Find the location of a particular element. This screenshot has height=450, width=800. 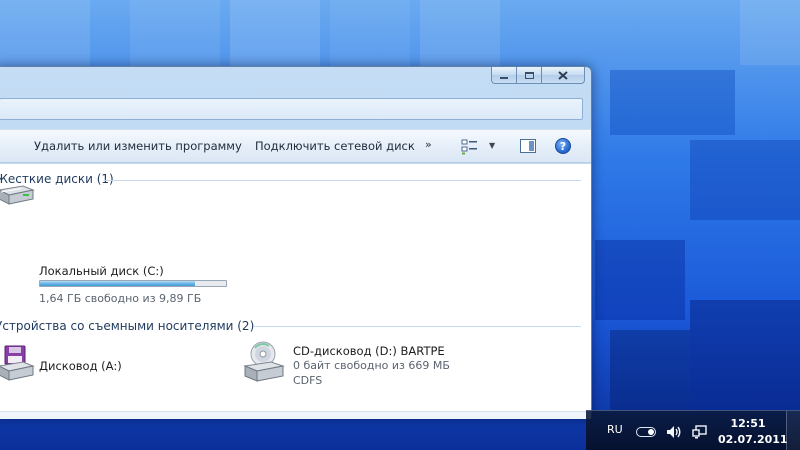

caption-buttons is located at coordinates (538, 76).